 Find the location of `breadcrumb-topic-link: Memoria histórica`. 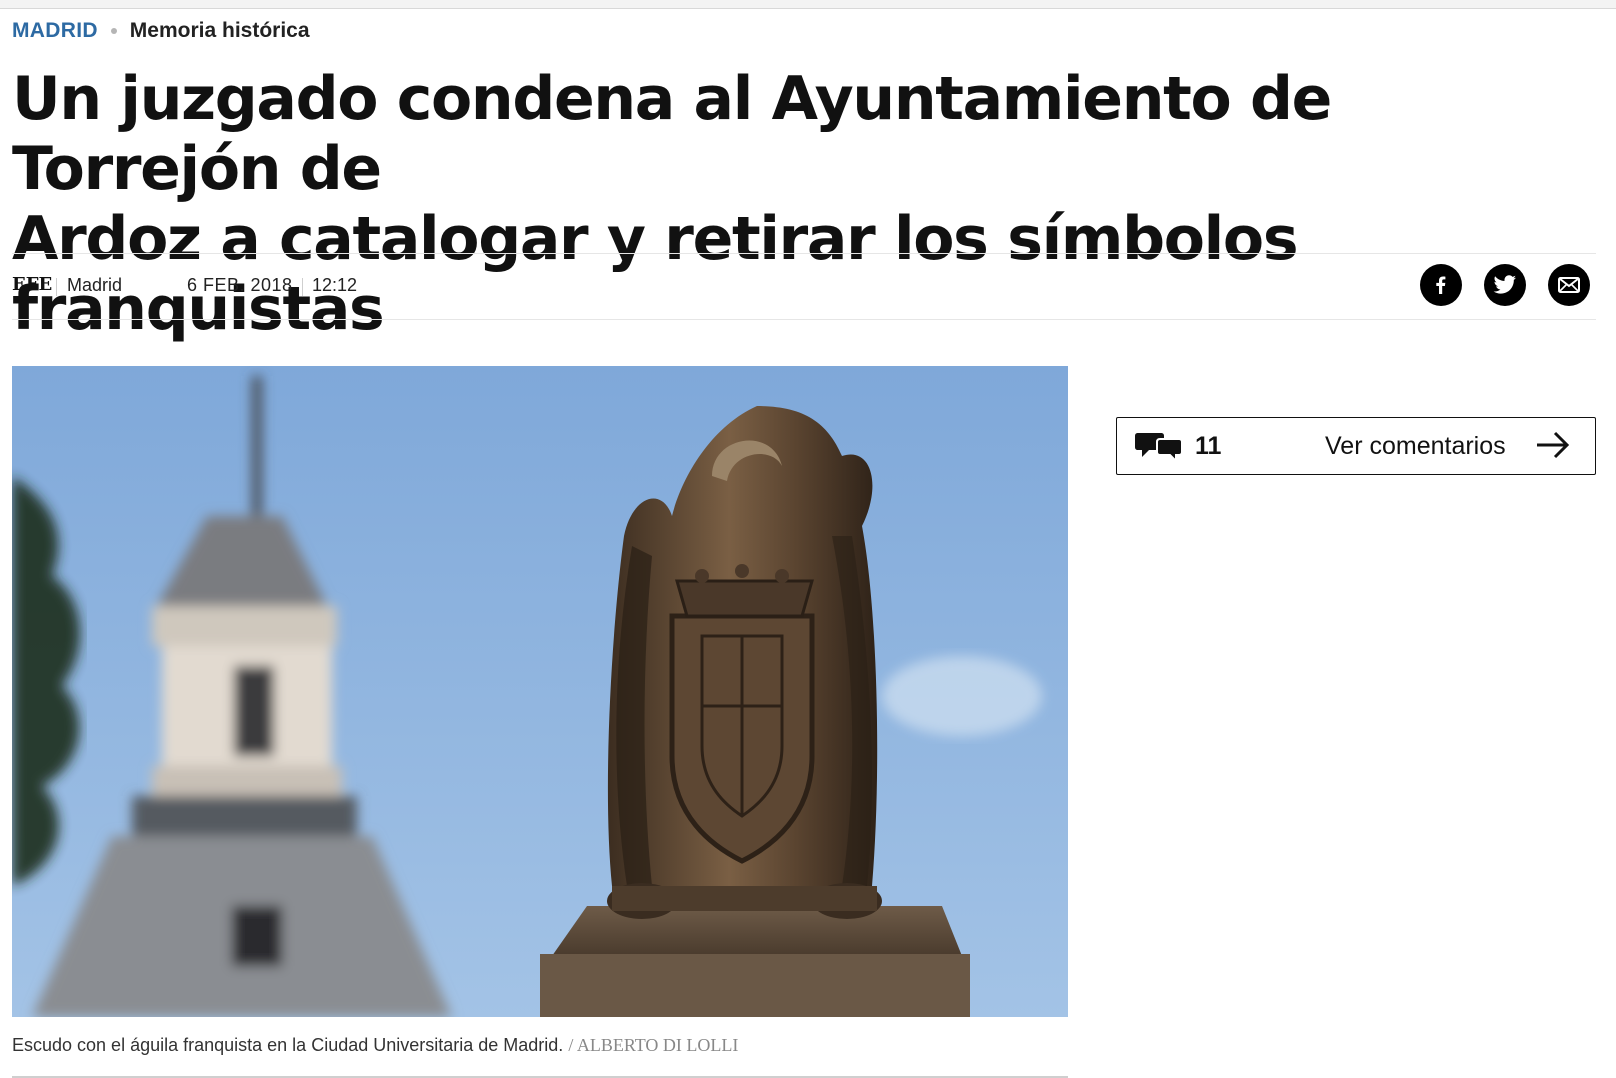

breadcrumb-topic-link: Memoria histórica is located at coordinates (220, 31).